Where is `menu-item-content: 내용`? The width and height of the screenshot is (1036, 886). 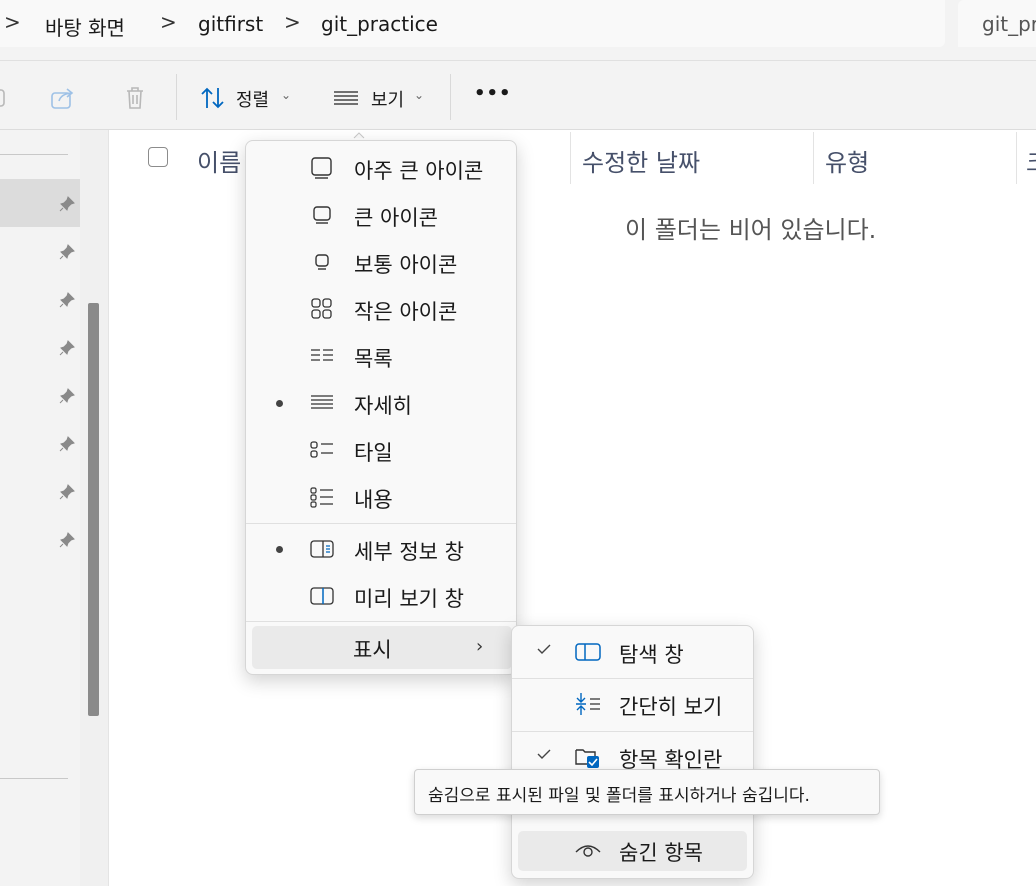 menu-item-content: 내용 is located at coordinates (381, 496).